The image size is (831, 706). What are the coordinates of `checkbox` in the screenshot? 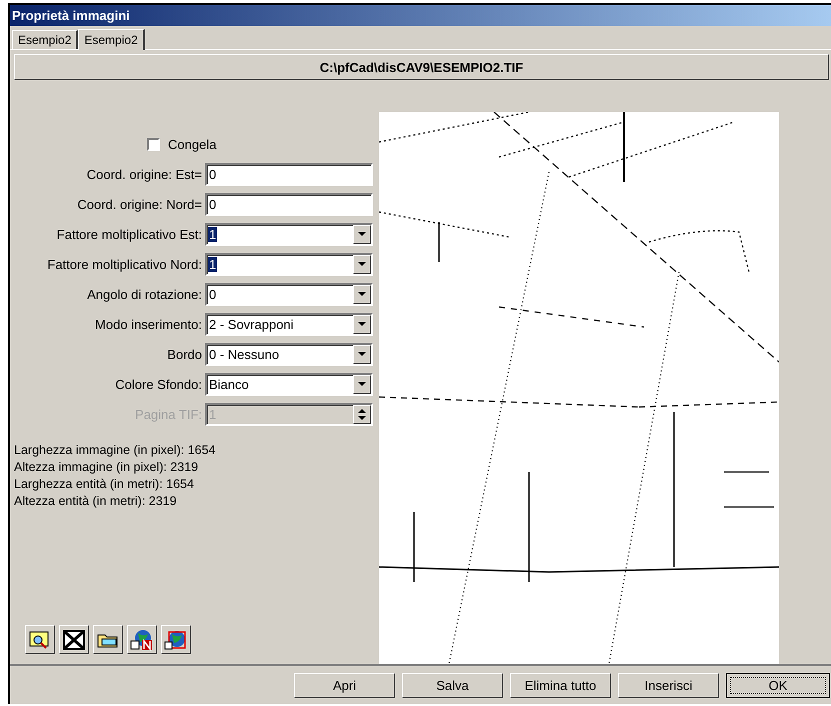 It's located at (153, 144).